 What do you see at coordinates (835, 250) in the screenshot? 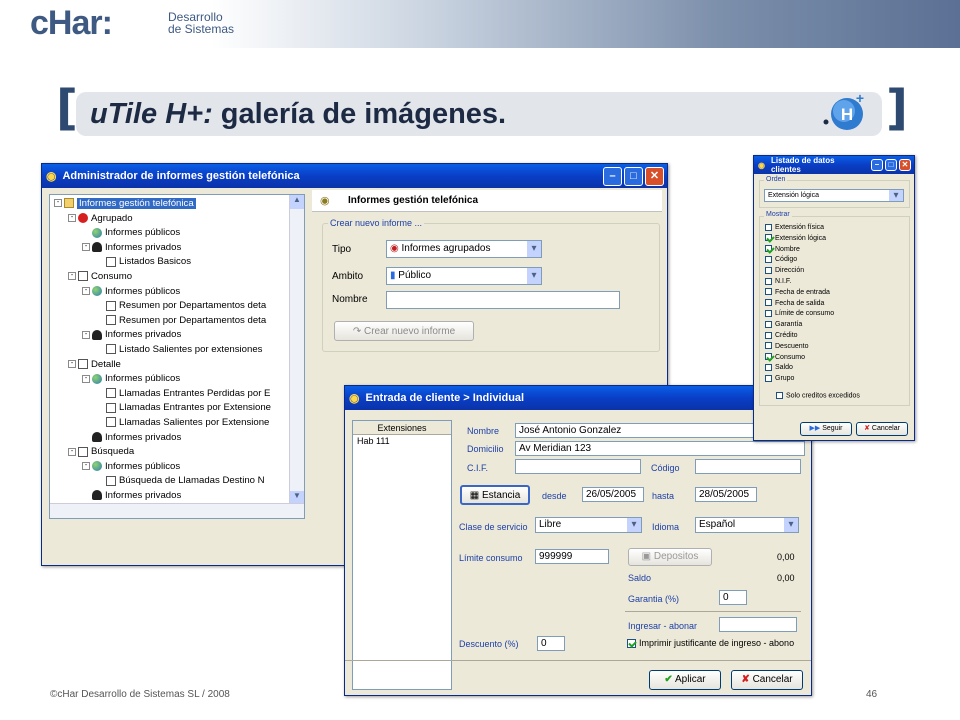
I see `mostrar-option: Nombre` at bounding box center [835, 250].